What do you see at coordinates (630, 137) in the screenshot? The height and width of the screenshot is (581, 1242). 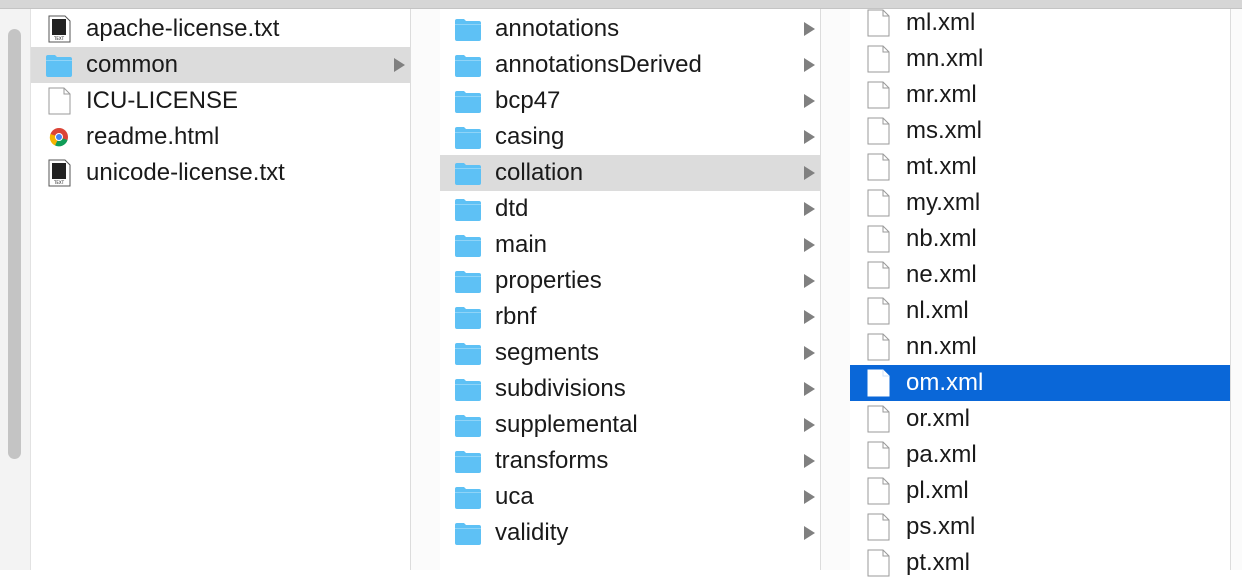 I see `list-item: casing` at bounding box center [630, 137].